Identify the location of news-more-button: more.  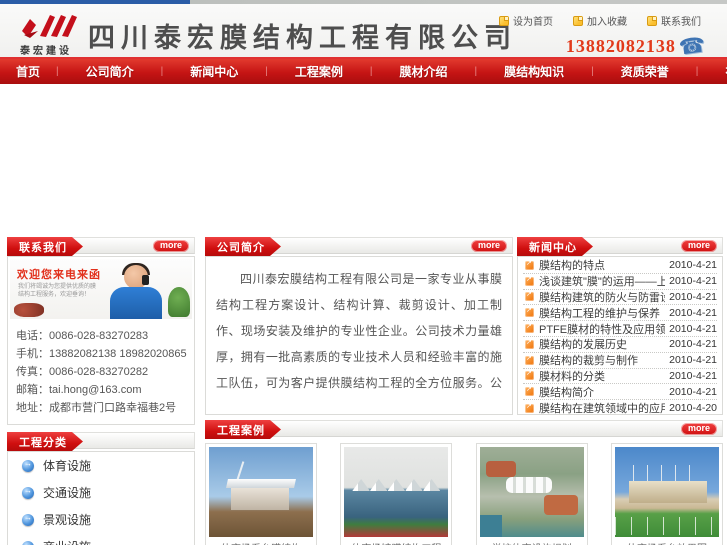
(698, 246).